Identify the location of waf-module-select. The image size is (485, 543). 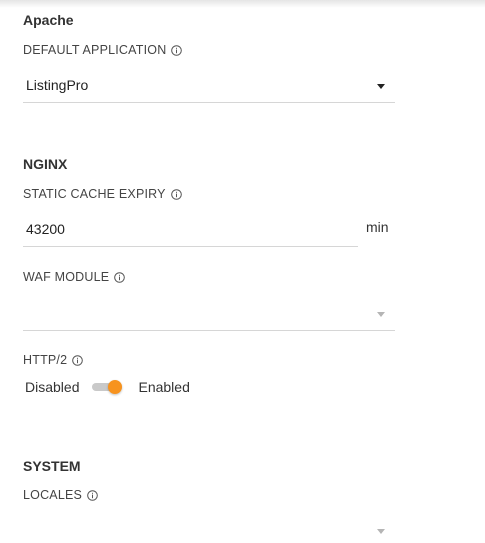
(209, 314).